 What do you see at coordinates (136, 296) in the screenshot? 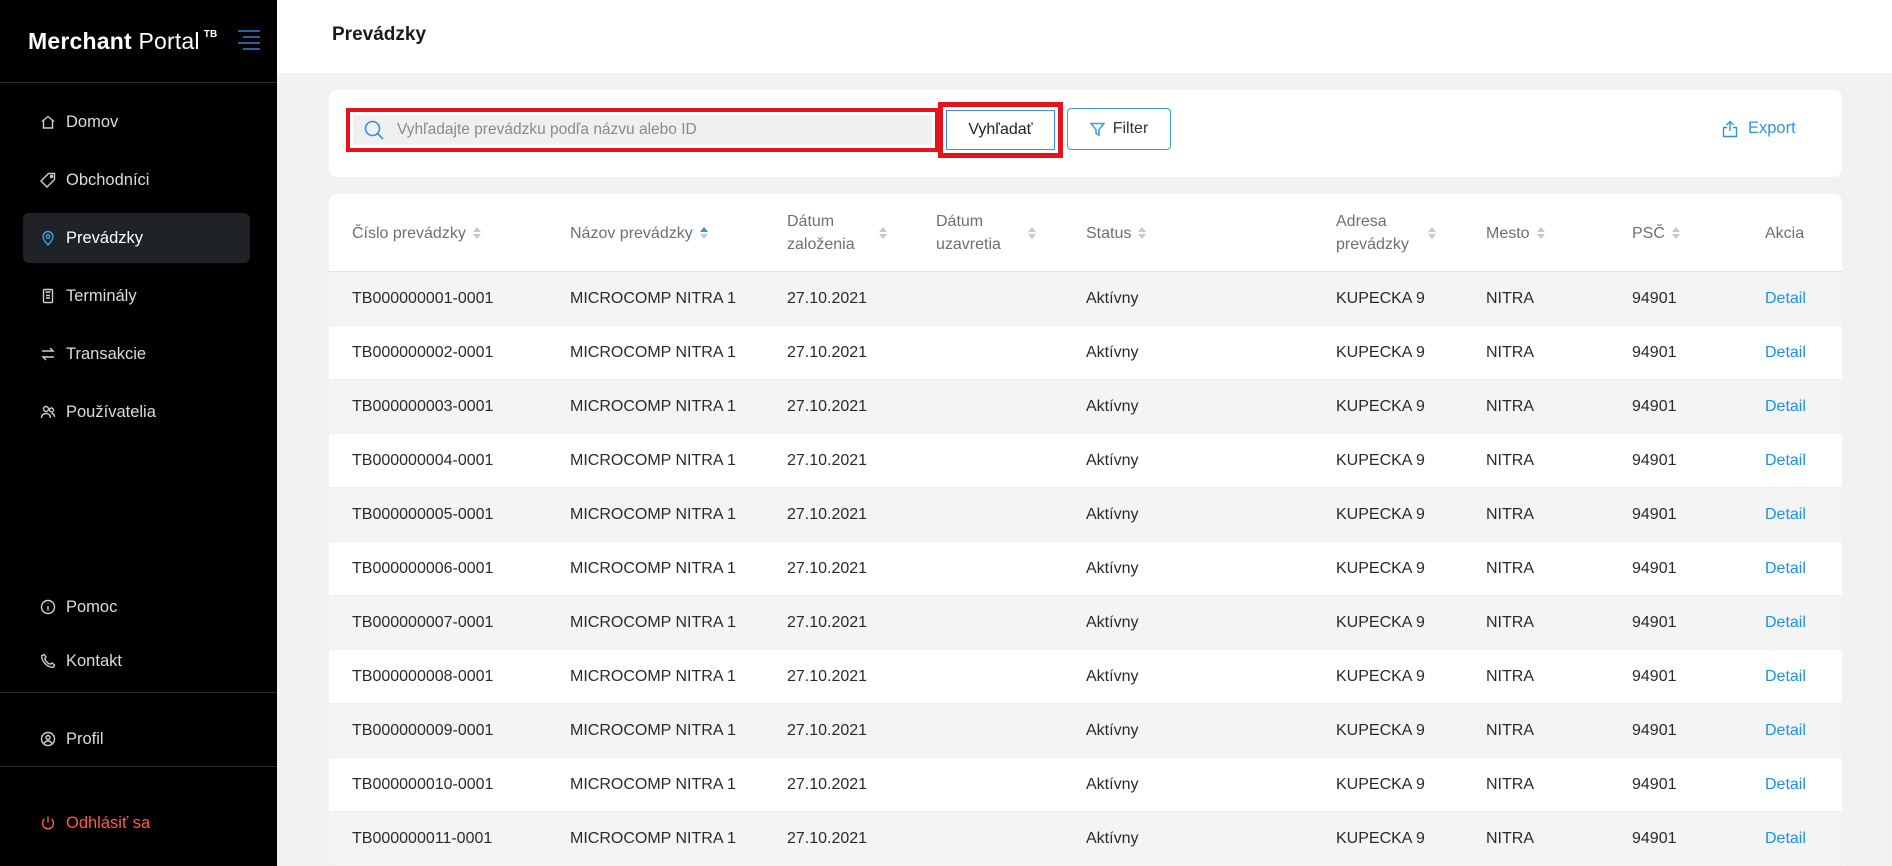
I see `sidebar-item-terminaly: Terminály` at bounding box center [136, 296].